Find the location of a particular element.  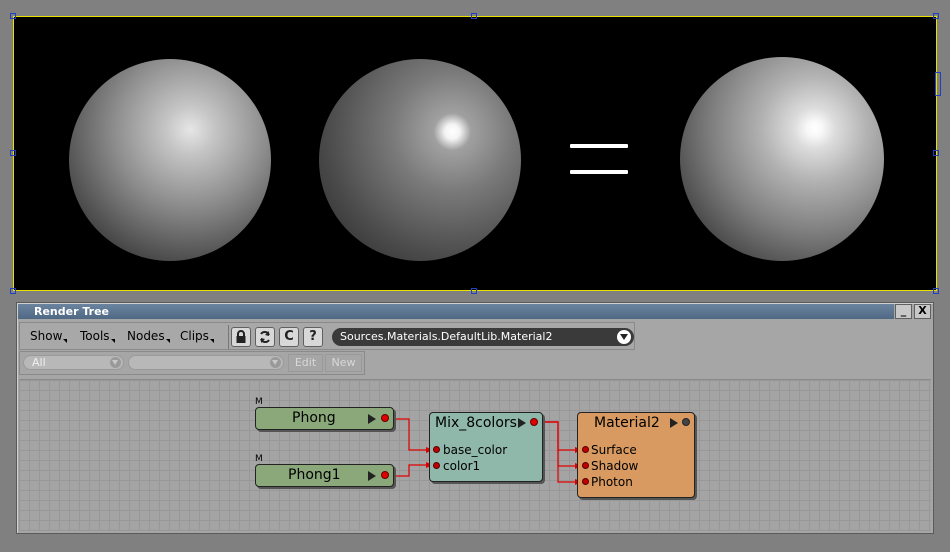

material-output-port is located at coordinates (686, 422).